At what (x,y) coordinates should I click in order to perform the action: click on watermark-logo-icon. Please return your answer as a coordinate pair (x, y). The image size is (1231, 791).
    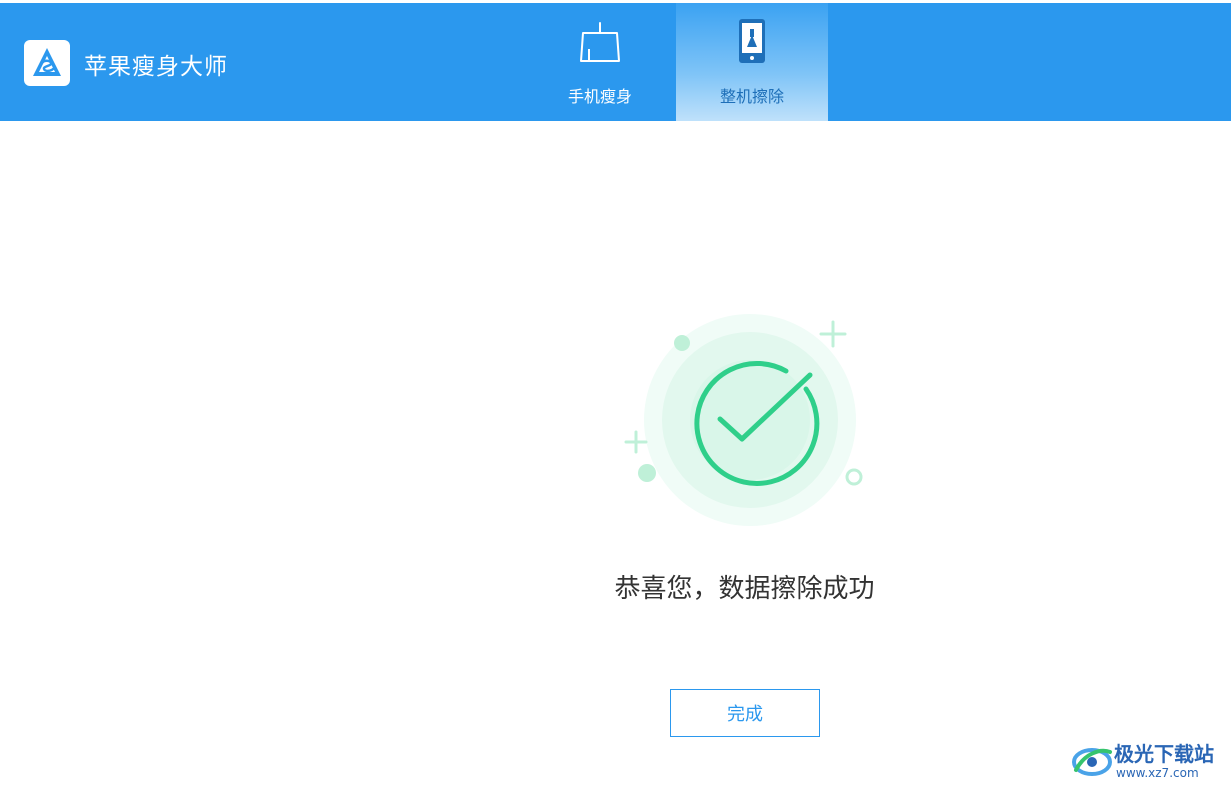
    Looking at the image, I should click on (1092, 762).